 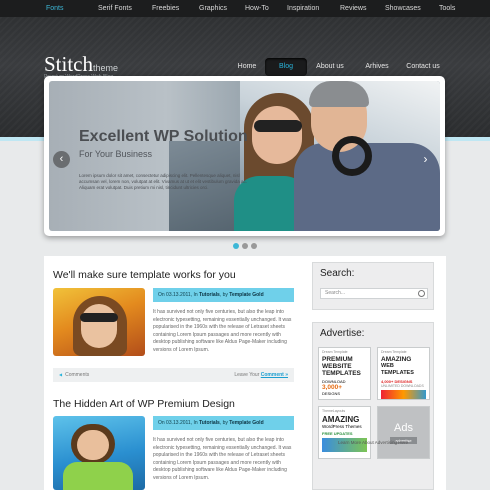 What do you see at coordinates (247, 375) in the screenshot?
I see `leave-comment-text: Leave Your` at bounding box center [247, 375].